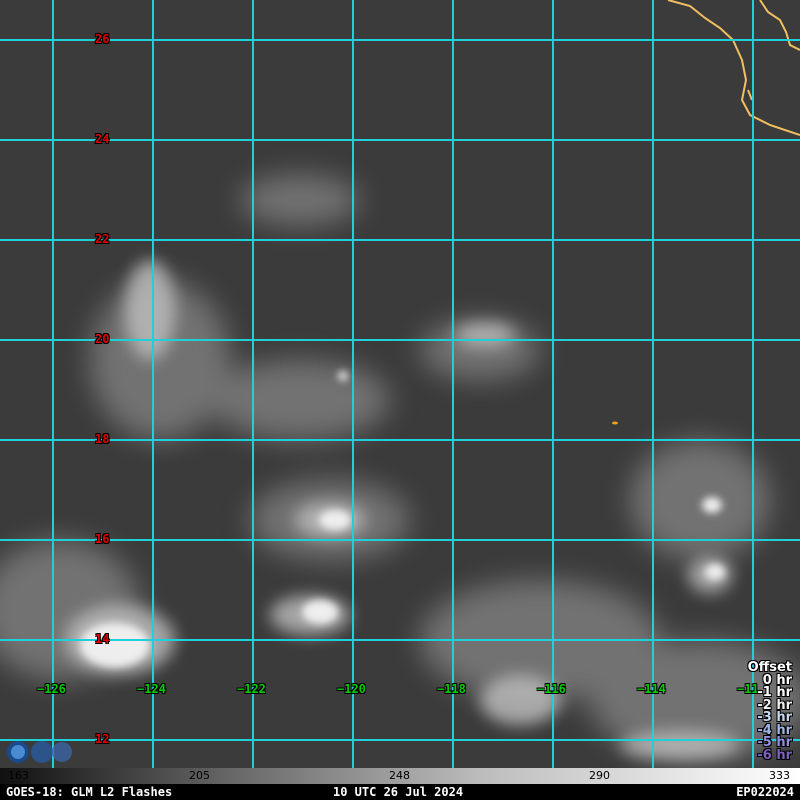  What do you see at coordinates (102, 639) in the screenshot?
I see `latitude-label: 14` at bounding box center [102, 639].